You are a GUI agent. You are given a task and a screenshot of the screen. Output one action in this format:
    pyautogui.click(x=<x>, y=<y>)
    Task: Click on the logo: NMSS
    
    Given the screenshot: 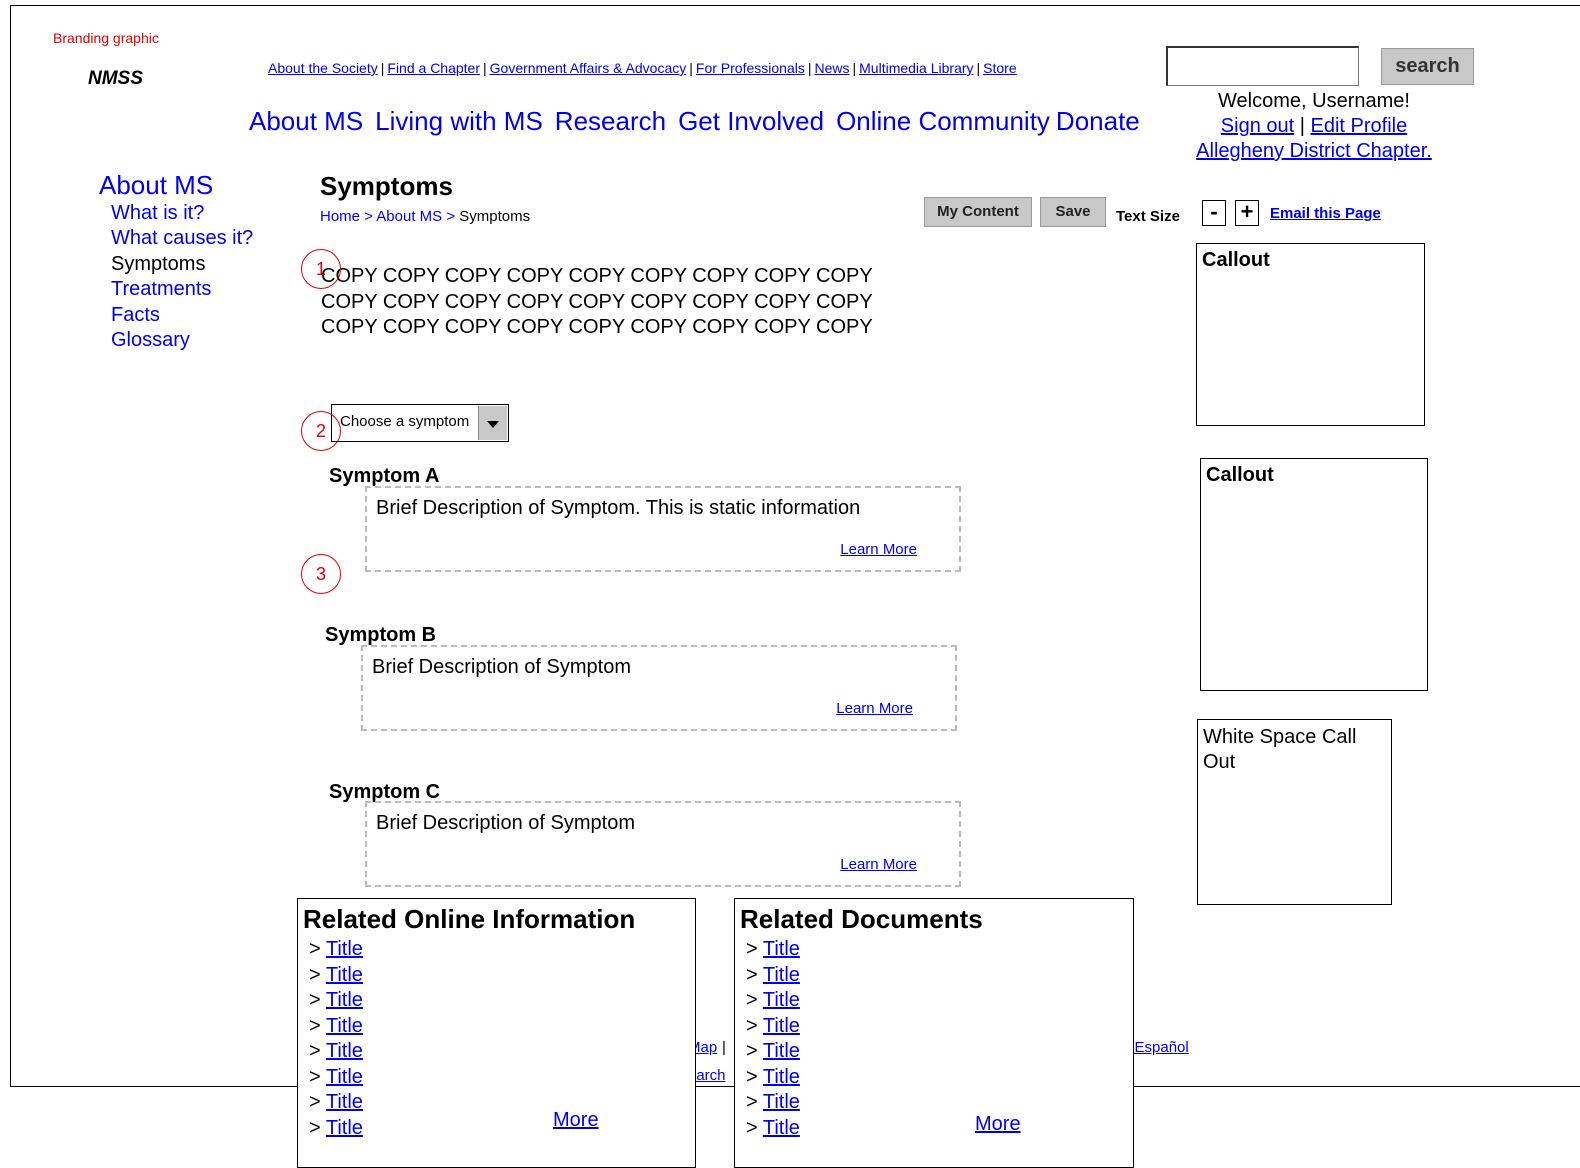 What is the action you would take?
    pyautogui.click(x=115, y=79)
    